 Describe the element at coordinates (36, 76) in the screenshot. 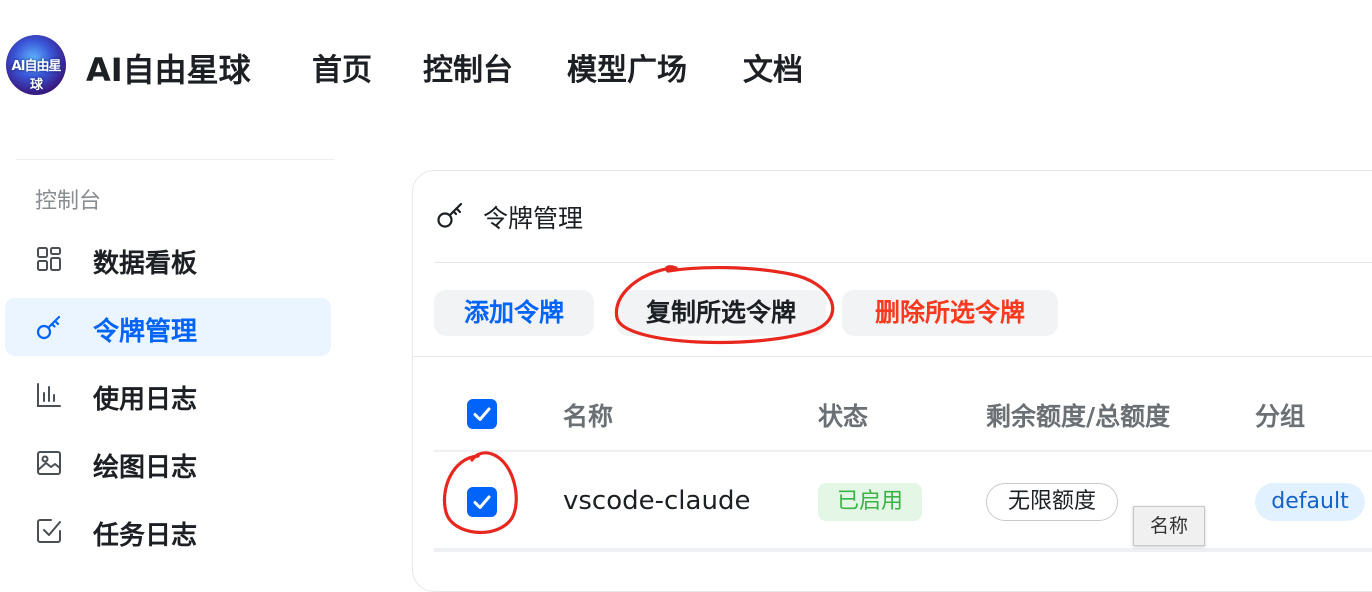

I see `logo-text: AI自由星球` at that location.